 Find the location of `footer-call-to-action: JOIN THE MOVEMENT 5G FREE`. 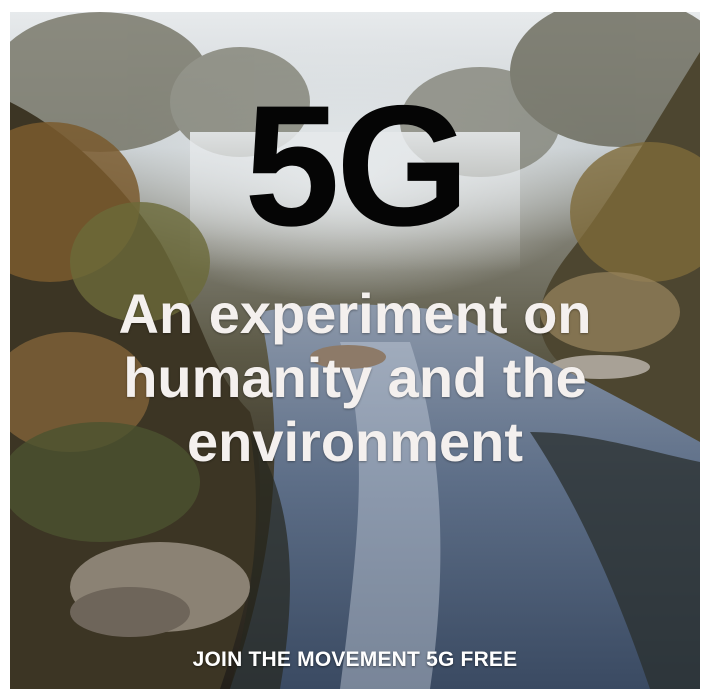

footer-call-to-action: JOIN THE MOVEMENT 5G FREE is located at coordinates (355, 659).